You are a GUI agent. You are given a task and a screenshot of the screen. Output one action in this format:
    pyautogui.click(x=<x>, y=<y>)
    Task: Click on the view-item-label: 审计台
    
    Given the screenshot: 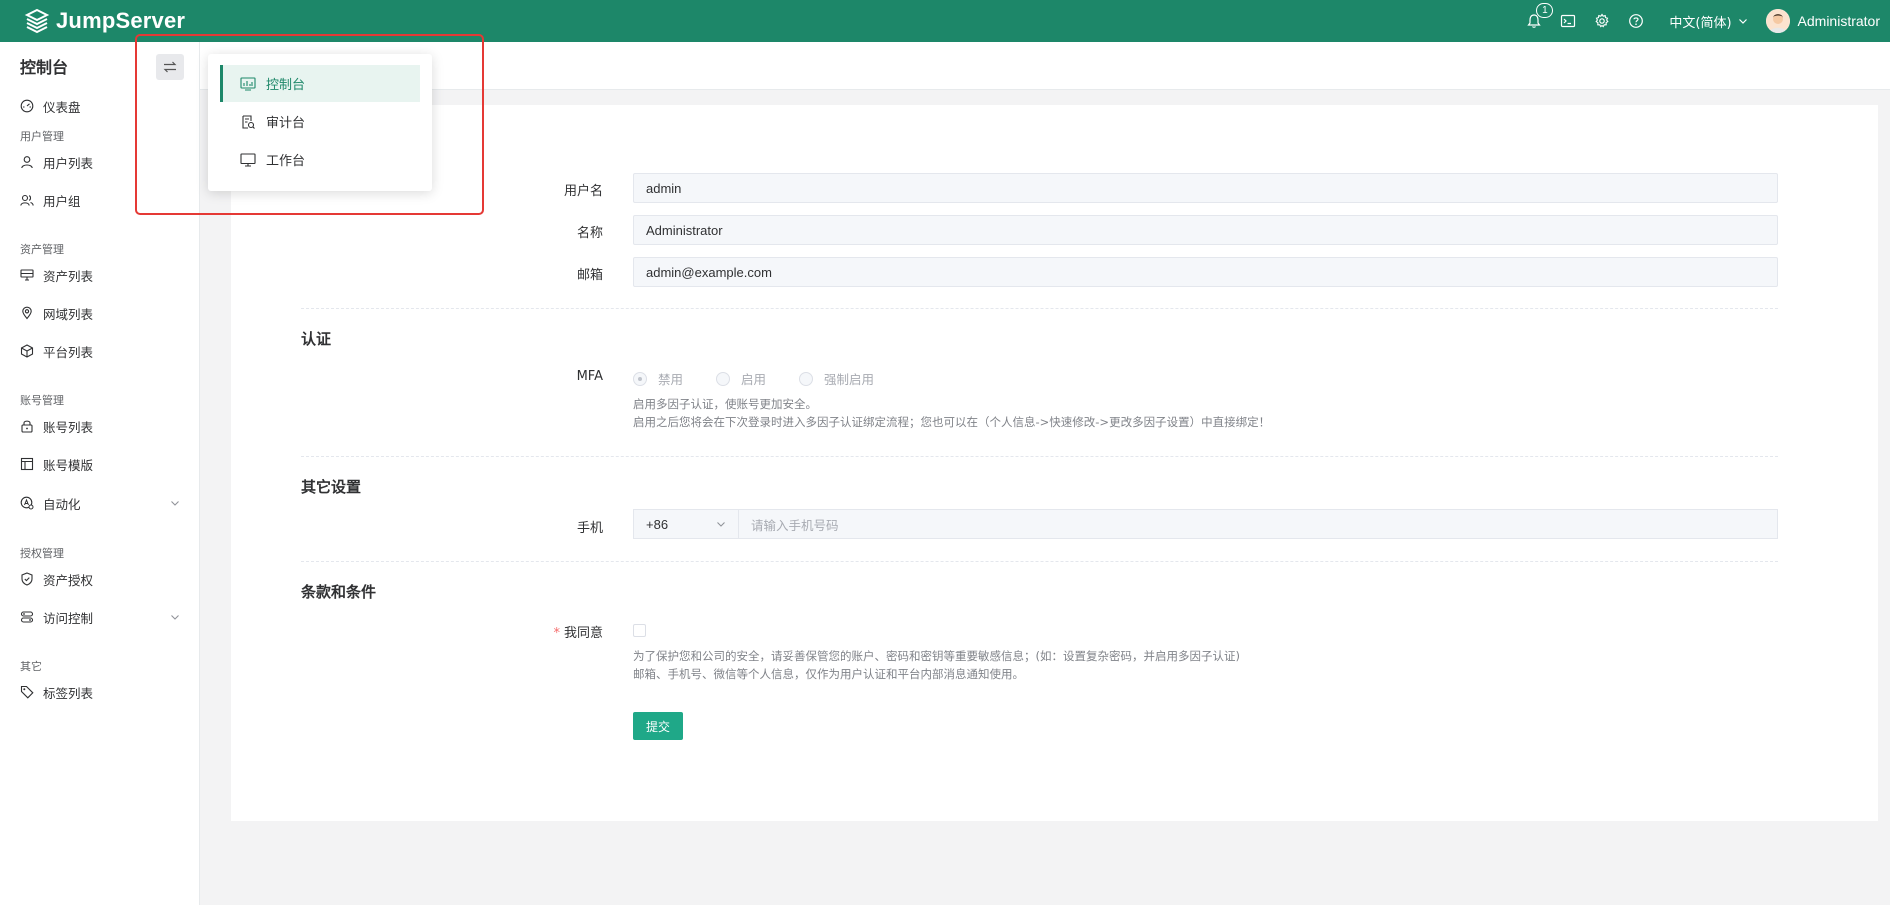 What is the action you would take?
    pyautogui.click(x=286, y=123)
    